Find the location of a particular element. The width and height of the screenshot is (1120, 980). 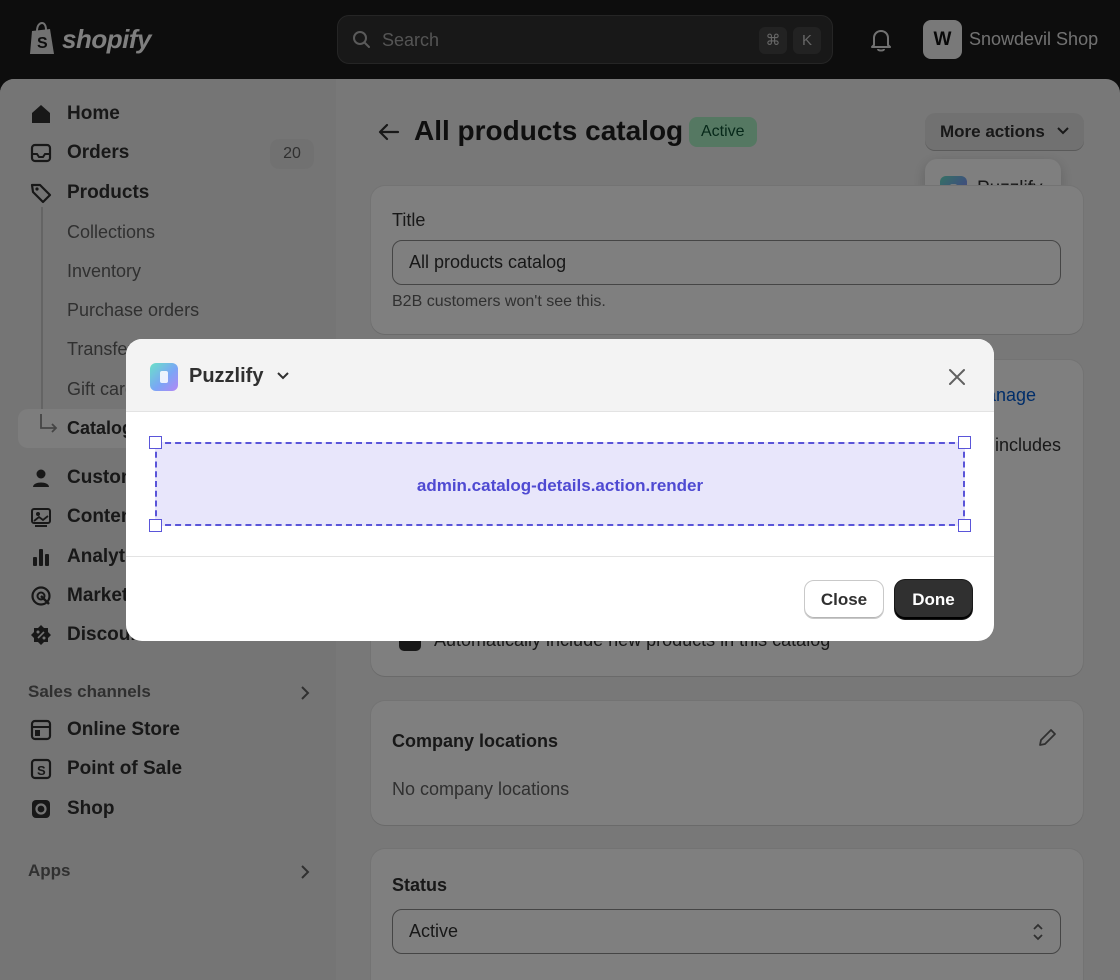

modal-header: Puzzlify is located at coordinates (560, 375).